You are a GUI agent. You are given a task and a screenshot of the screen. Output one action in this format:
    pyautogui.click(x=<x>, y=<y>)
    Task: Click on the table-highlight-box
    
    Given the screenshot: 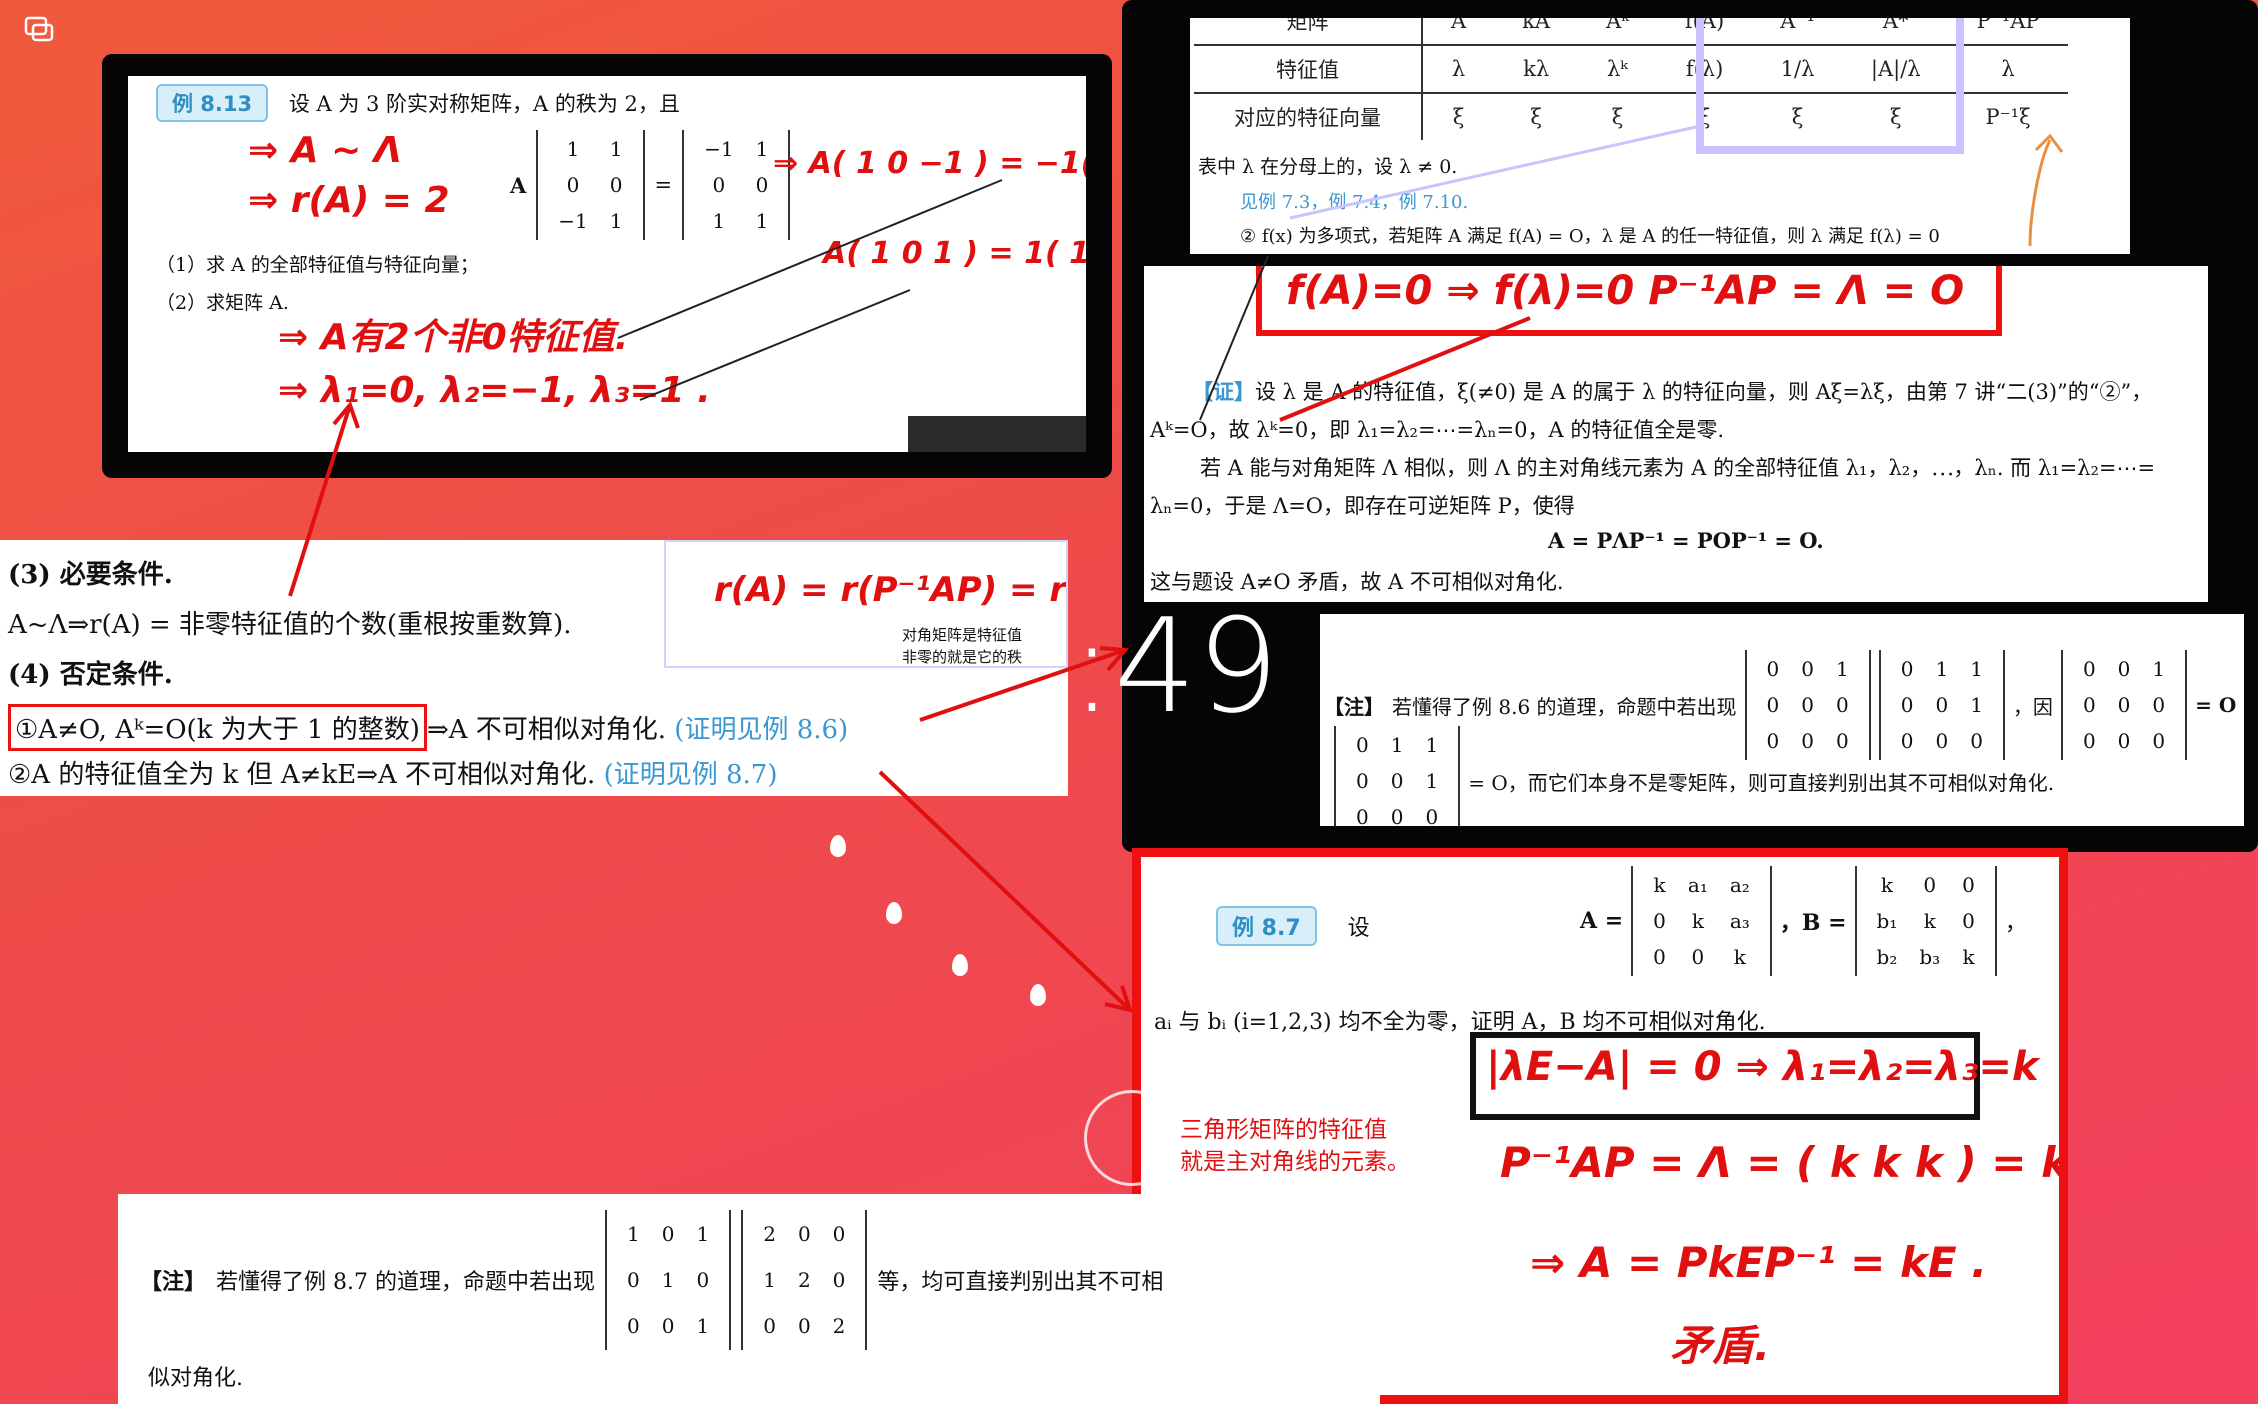 What is the action you would take?
    pyautogui.click(x=1830, y=86)
    